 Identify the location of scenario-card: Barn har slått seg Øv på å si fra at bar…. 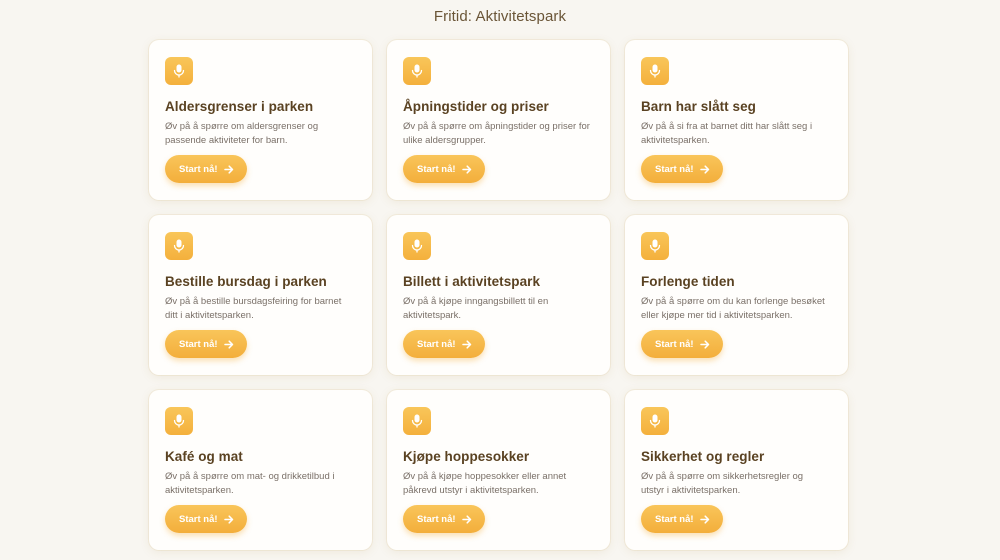
(736, 120).